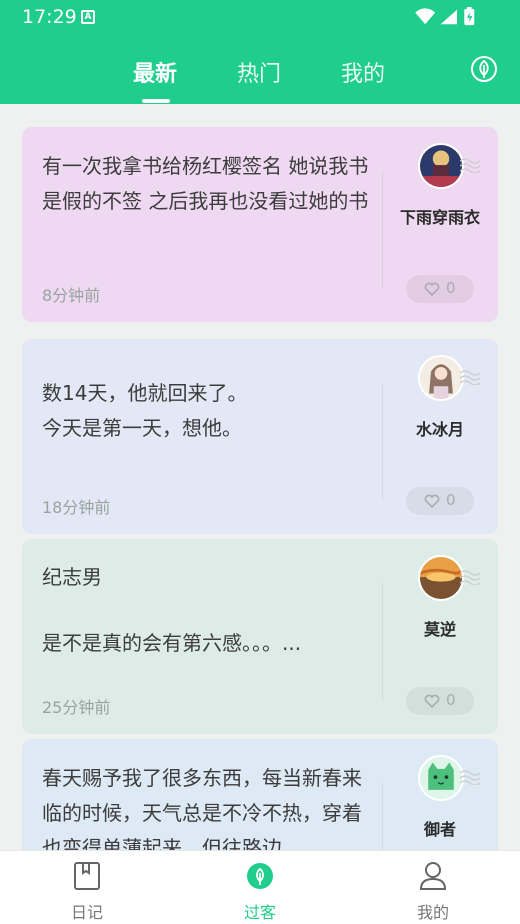 This screenshot has width=520, height=924. What do you see at coordinates (76, 707) in the screenshot?
I see `card-time: 25分钟前` at bounding box center [76, 707].